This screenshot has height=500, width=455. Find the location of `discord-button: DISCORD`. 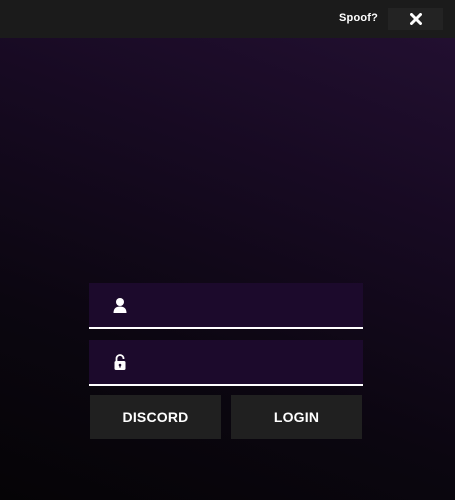

discord-button: DISCORD is located at coordinates (155, 417).